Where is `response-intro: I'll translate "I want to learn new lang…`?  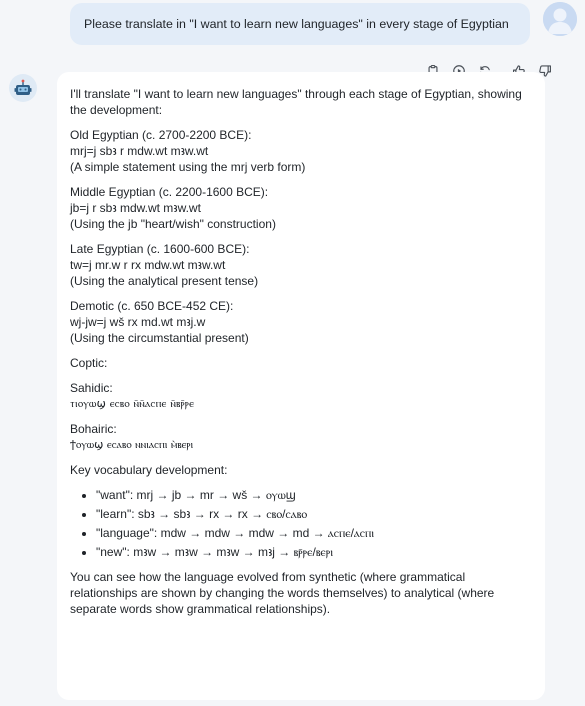 response-intro: I'll translate "I want to learn new lang… is located at coordinates (296, 102).